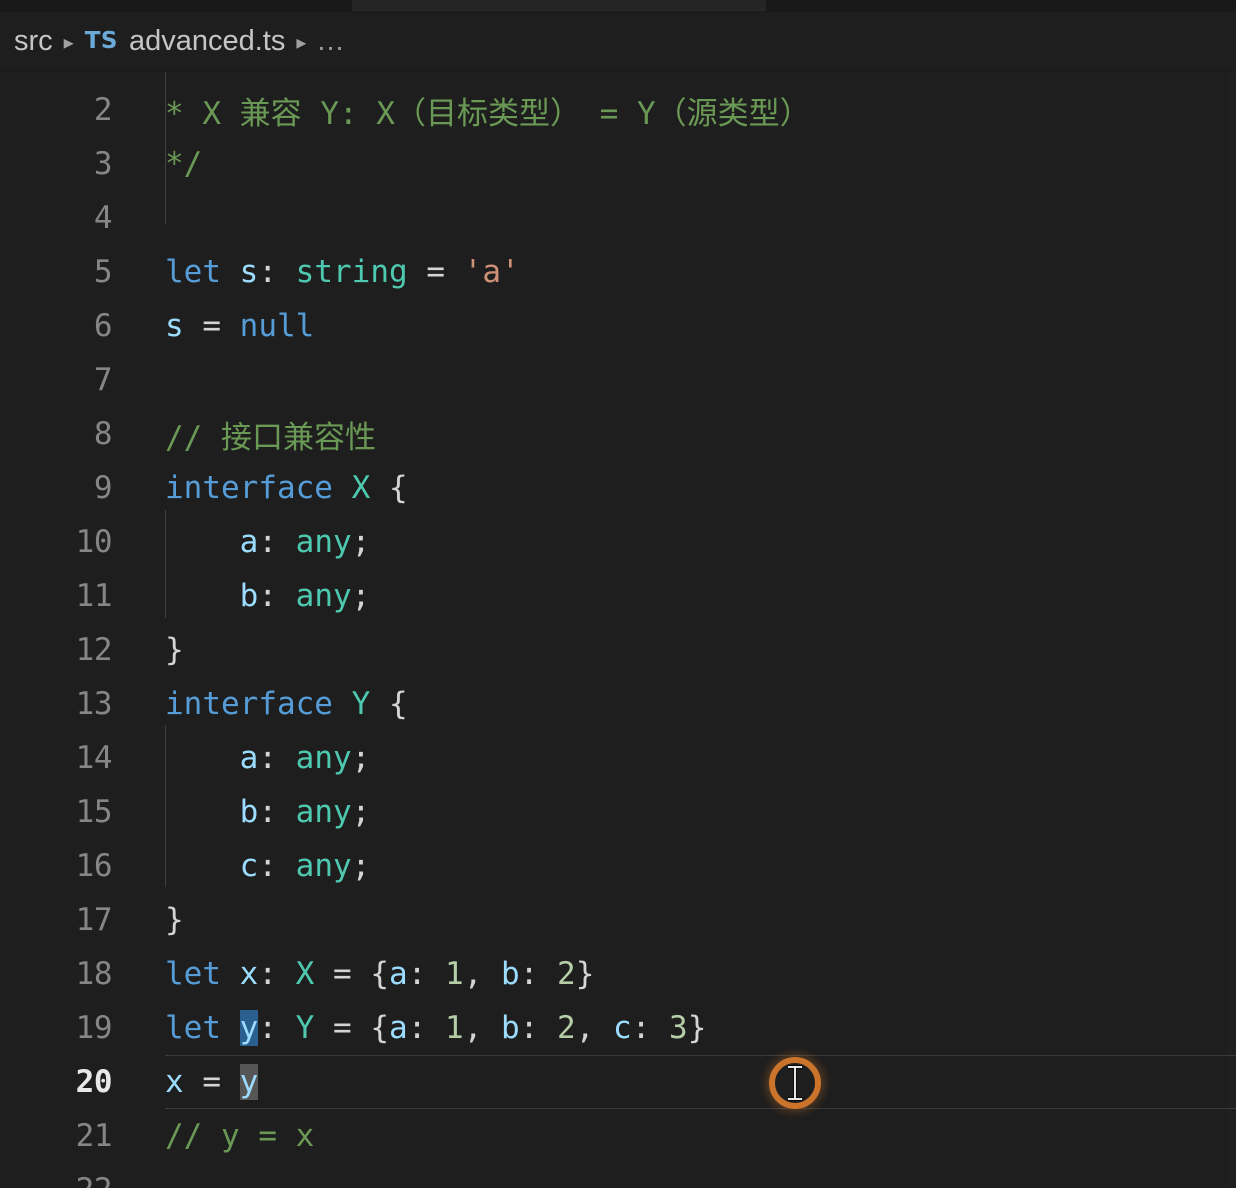 The height and width of the screenshot is (1188, 1236). I want to click on line-number: 12, so click(94, 650).